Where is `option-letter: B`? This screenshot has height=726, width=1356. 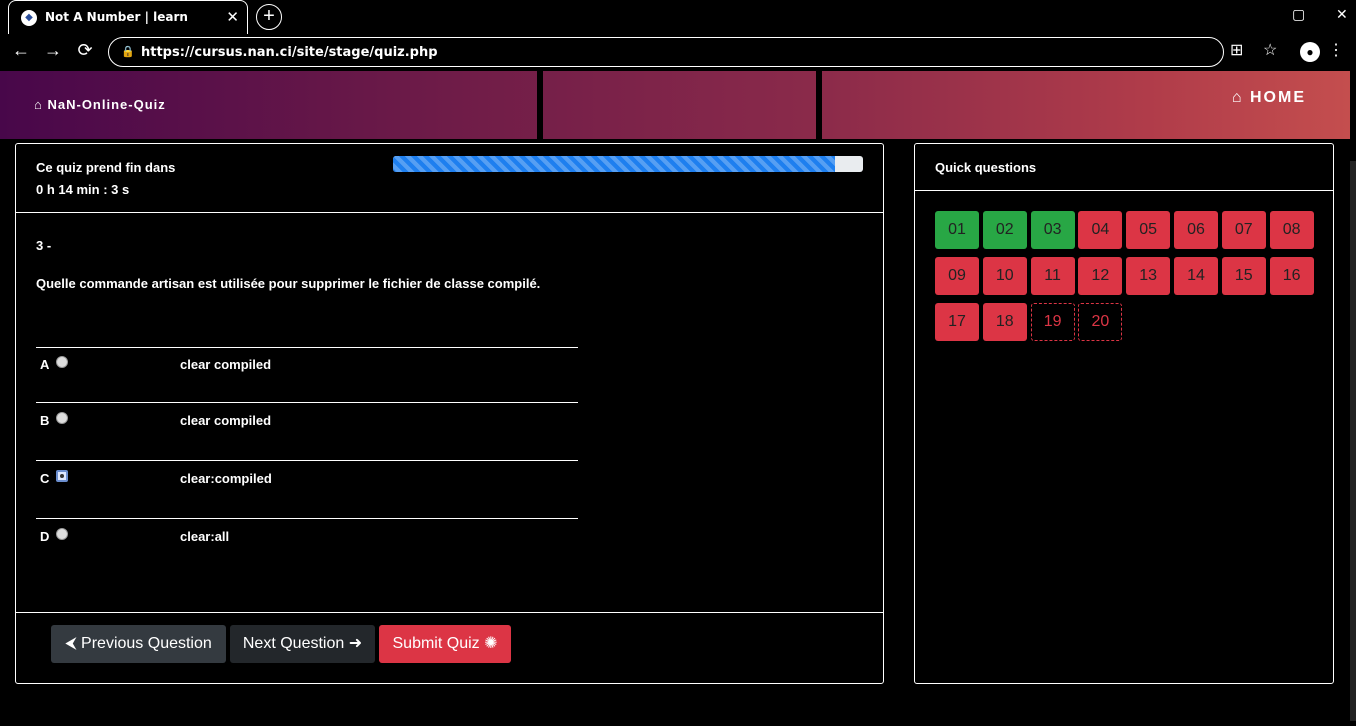
option-letter: B is located at coordinates (45, 420).